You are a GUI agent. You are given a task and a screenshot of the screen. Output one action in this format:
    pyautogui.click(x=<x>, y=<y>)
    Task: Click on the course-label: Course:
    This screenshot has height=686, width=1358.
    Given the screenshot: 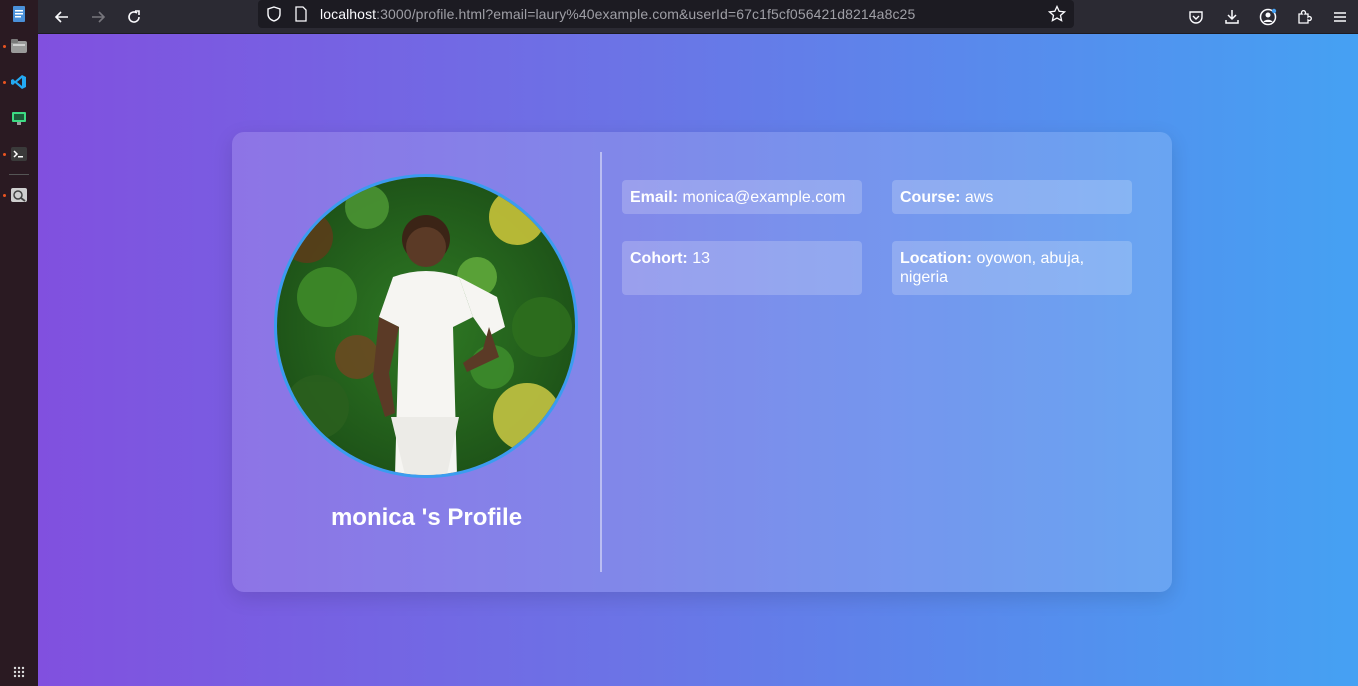 What is the action you would take?
    pyautogui.click(x=930, y=197)
    